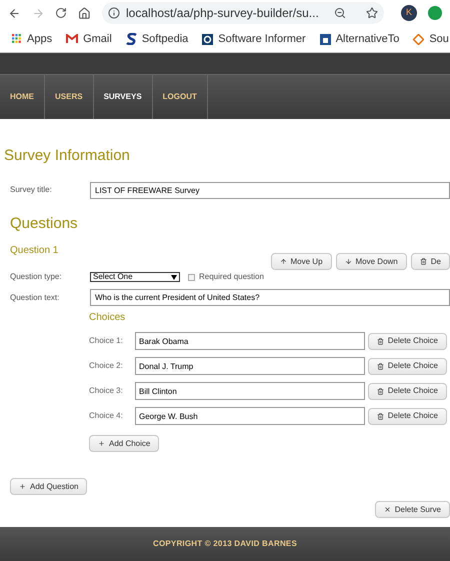  I want to click on choice-field: Donal J. Trump, so click(250, 366).